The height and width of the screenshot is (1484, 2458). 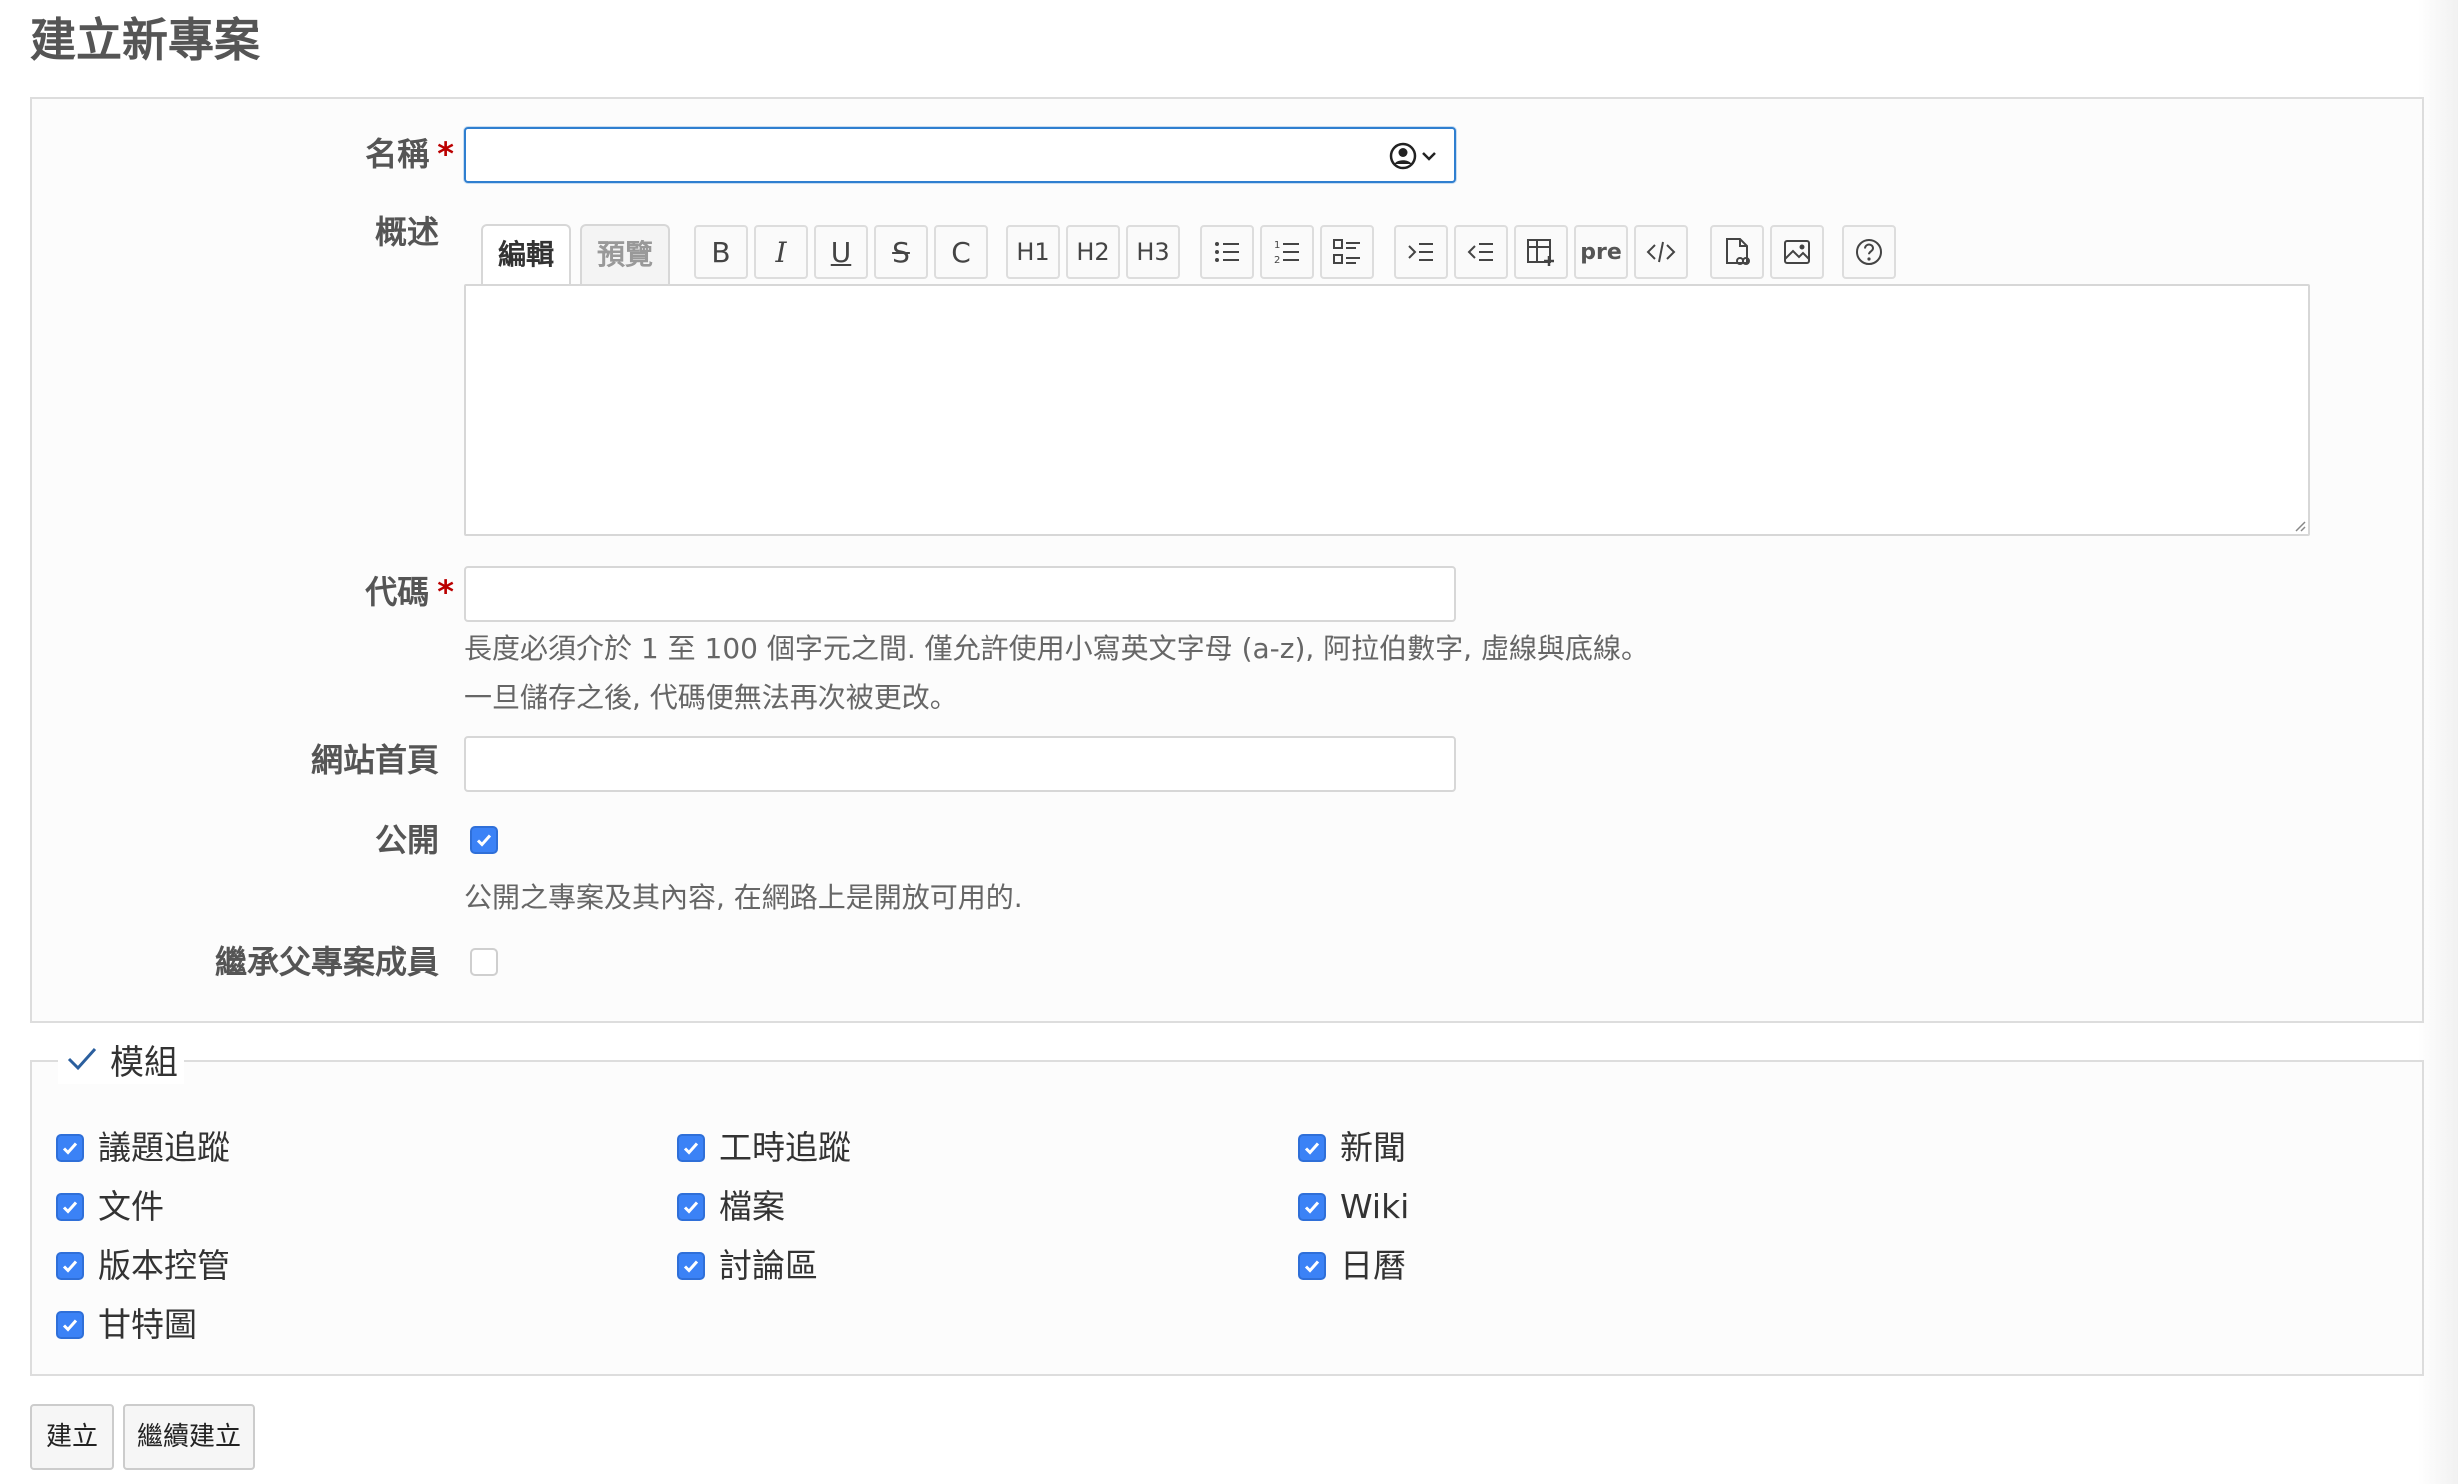 What do you see at coordinates (1541, 252) in the screenshot?
I see `insert-table-icon` at bounding box center [1541, 252].